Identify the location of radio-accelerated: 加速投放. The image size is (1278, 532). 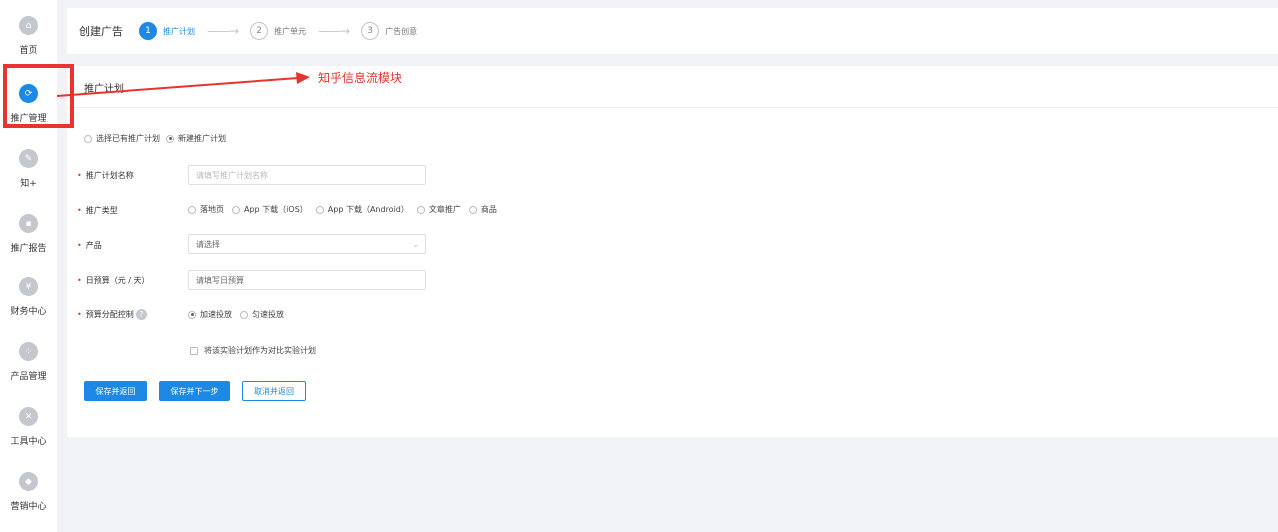
(210, 314).